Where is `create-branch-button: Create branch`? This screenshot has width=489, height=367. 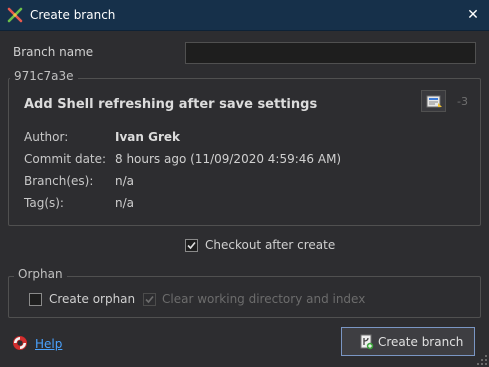
create-branch-button: Create branch is located at coordinates (408, 341).